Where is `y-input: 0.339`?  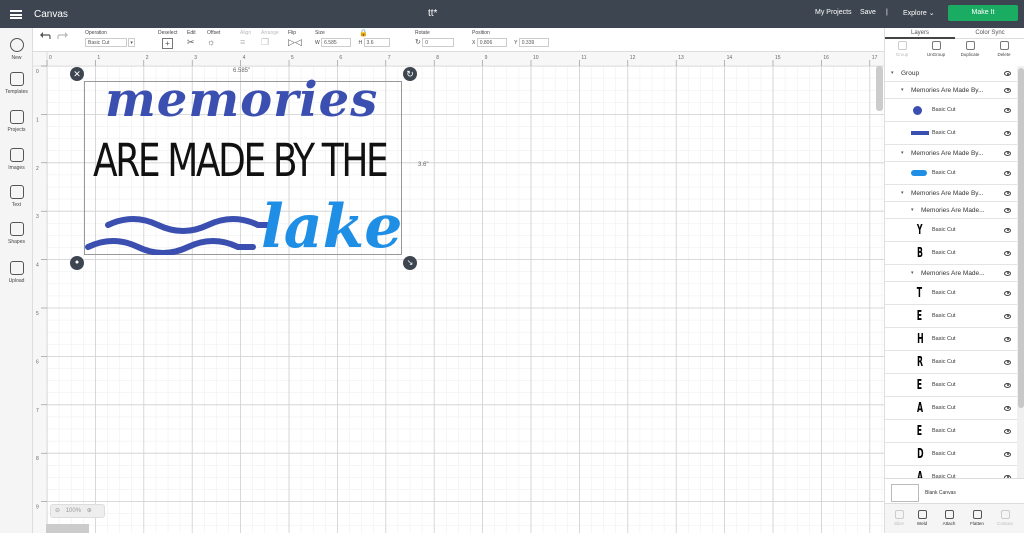
y-input: 0.339 is located at coordinates (533, 42).